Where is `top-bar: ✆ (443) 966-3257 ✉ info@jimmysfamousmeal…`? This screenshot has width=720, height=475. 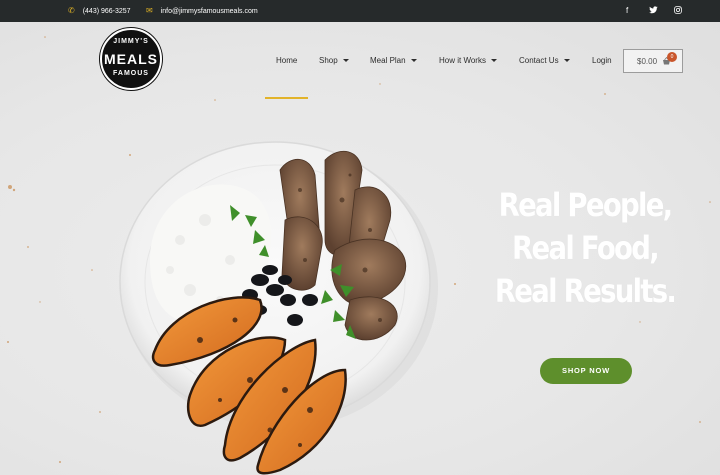 top-bar: ✆ (443) 966-3257 ✉ info@jimmysfamousmeal… is located at coordinates (360, 11).